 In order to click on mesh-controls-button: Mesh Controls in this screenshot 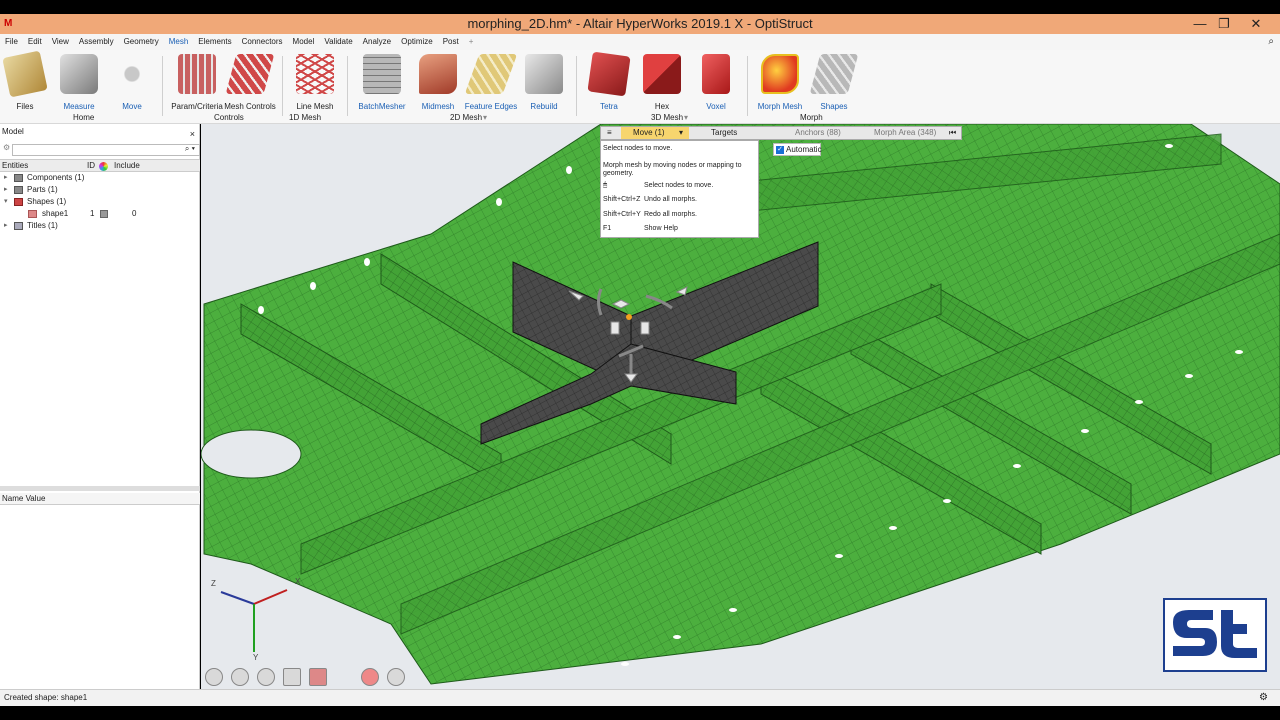, I will do `click(250, 82)`.